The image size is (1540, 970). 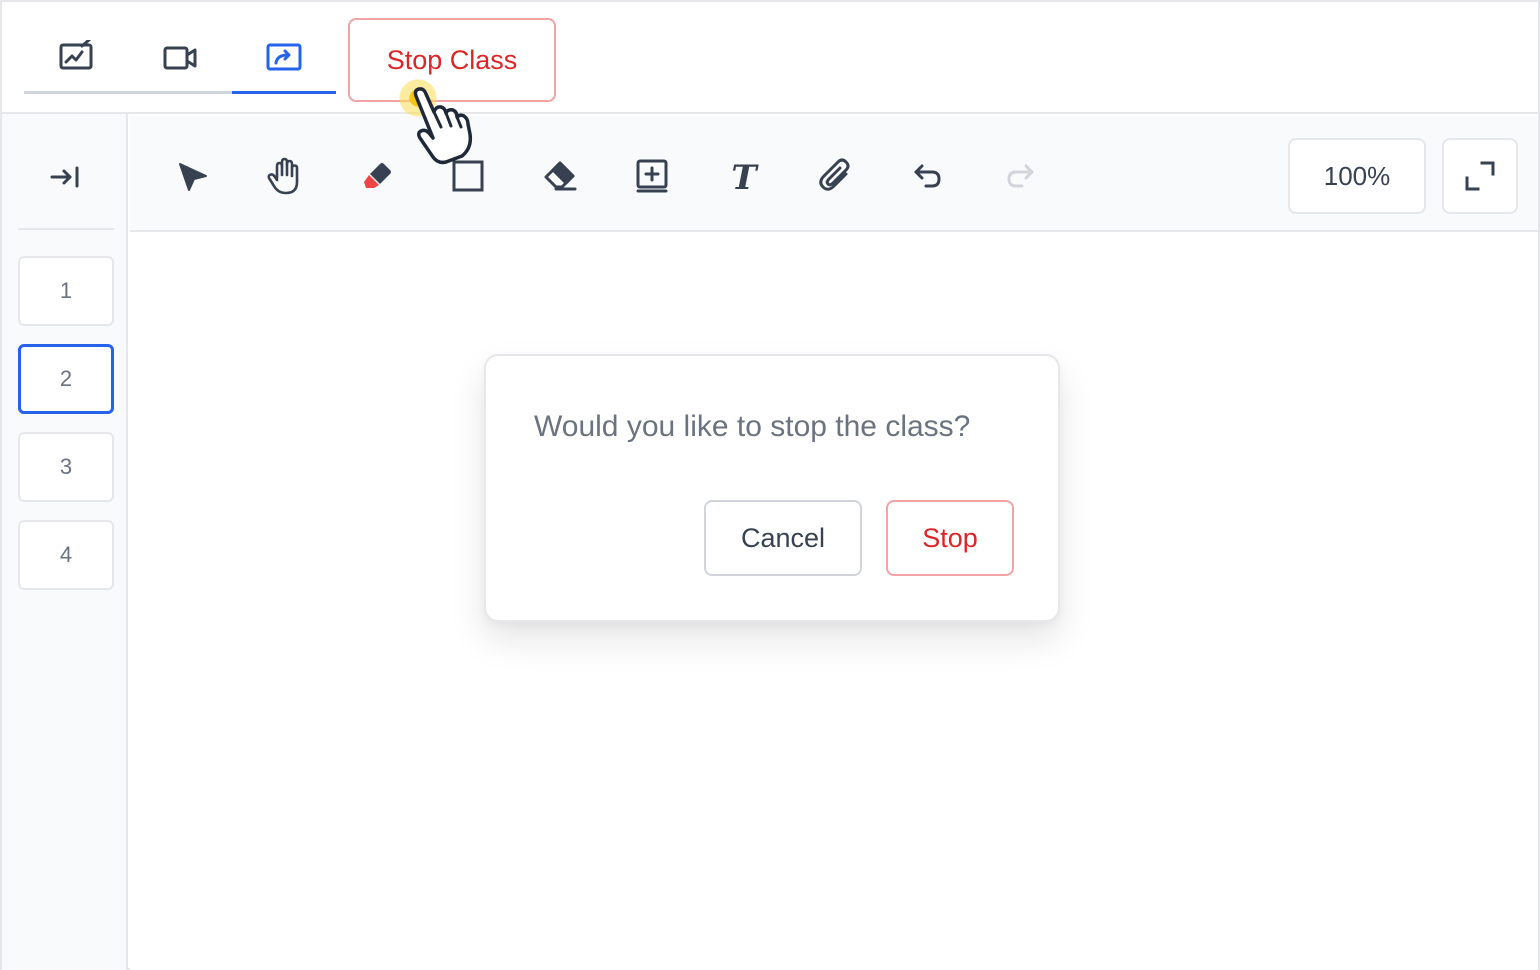 I want to click on redo-icon, so click(x=1020, y=176).